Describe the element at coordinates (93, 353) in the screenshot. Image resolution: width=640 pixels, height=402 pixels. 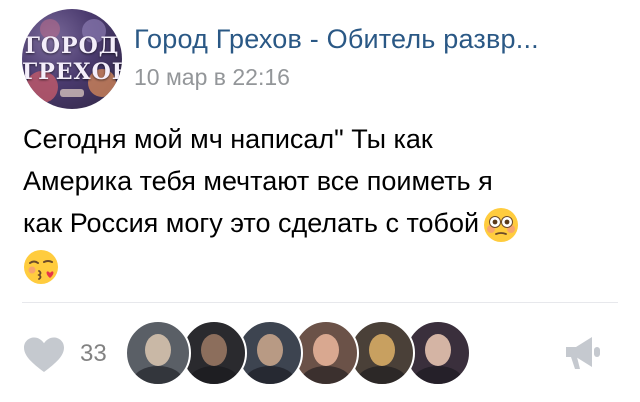
I see `like-count: 33` at that location.